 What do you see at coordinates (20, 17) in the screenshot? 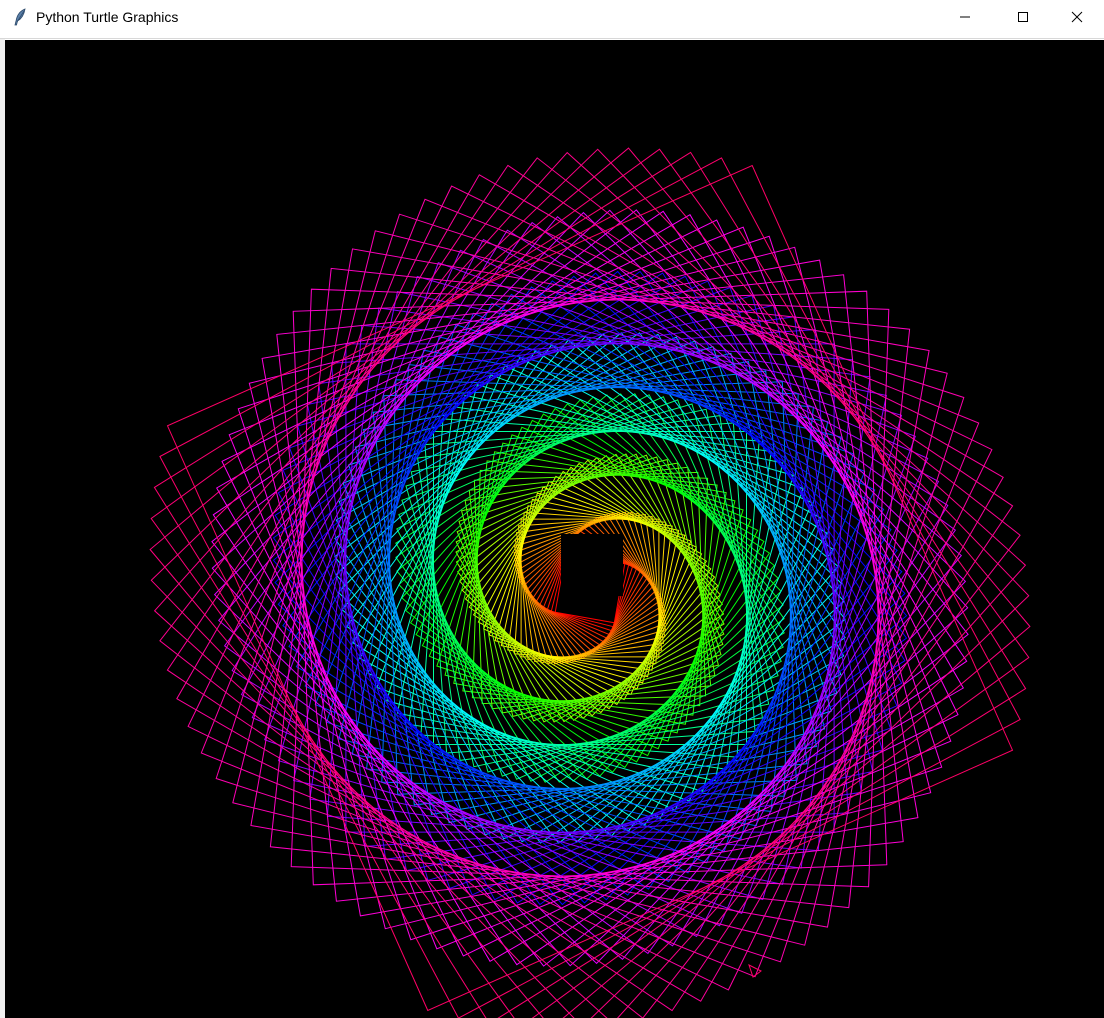
I see `feather-icon` at bounding box center [20, 17].